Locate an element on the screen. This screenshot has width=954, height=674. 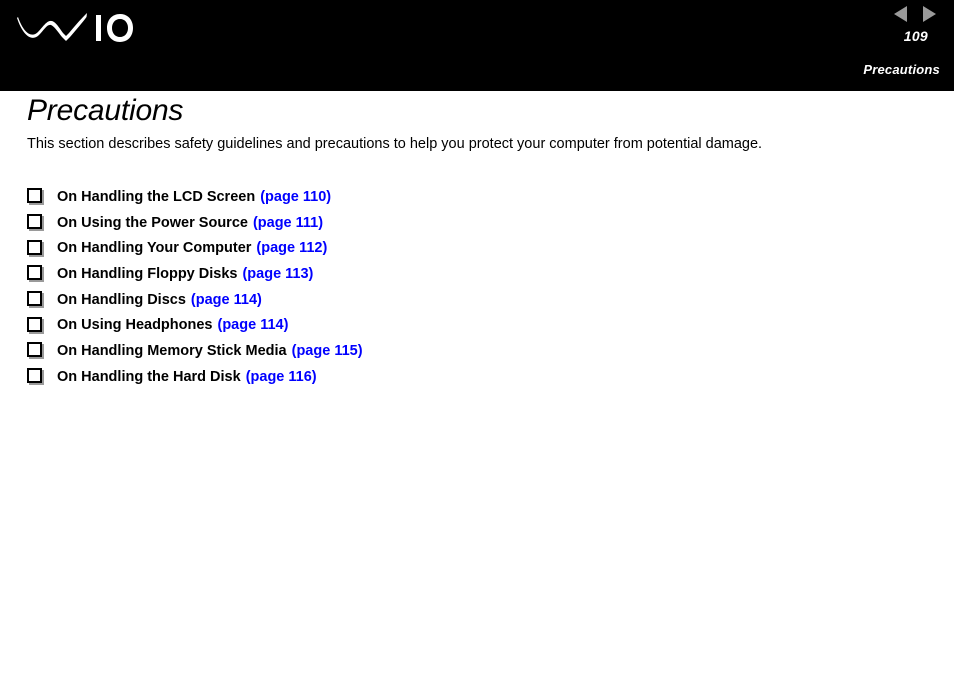
header-section-label: Precautions is located at coordinates (901, 69).